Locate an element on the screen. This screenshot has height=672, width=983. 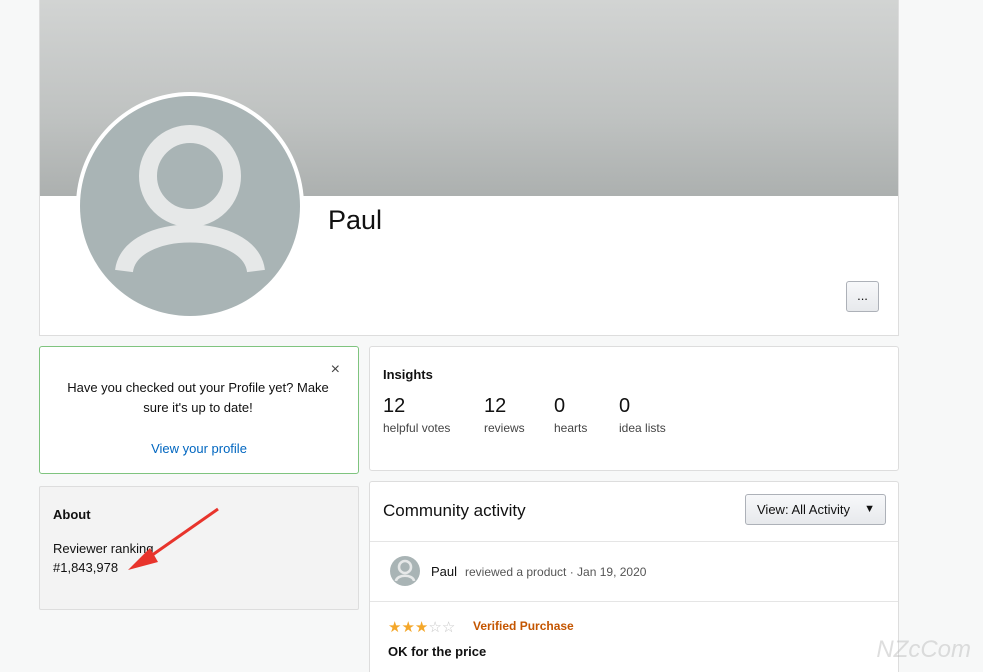
stat-label: idea lists is located at coordinates (642, 428).